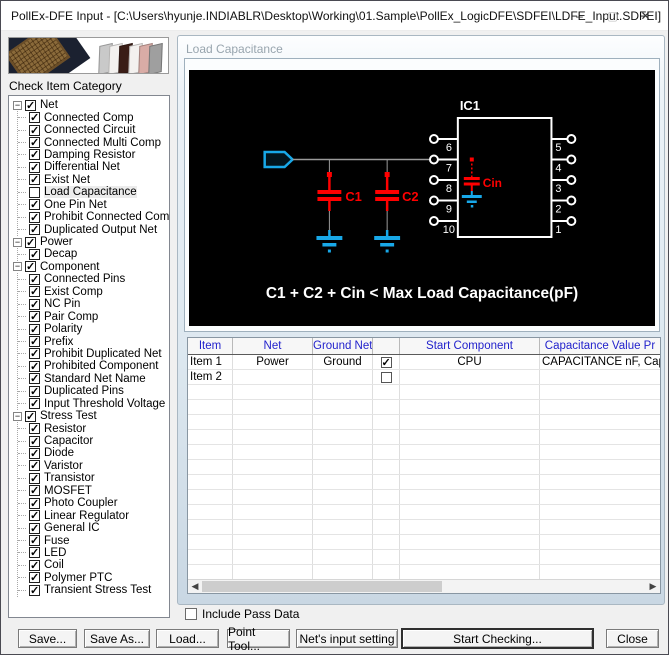  Describe the element at coordinates (93, 192) in the screenshot. I see `tree-item-load-capacitance: Load Capacitance` at that location.